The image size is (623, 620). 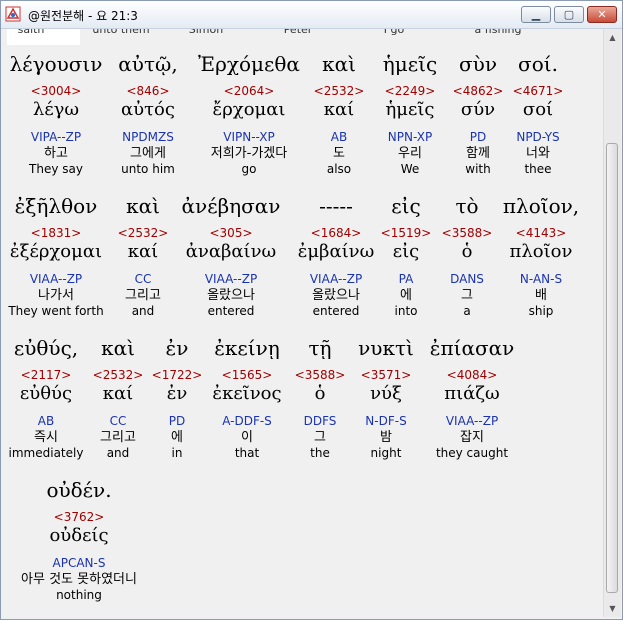 What do you see at coordinates (406, 206) in the screenshot?
I see `greek-word: εἰς` at bounding box center [406, 206].